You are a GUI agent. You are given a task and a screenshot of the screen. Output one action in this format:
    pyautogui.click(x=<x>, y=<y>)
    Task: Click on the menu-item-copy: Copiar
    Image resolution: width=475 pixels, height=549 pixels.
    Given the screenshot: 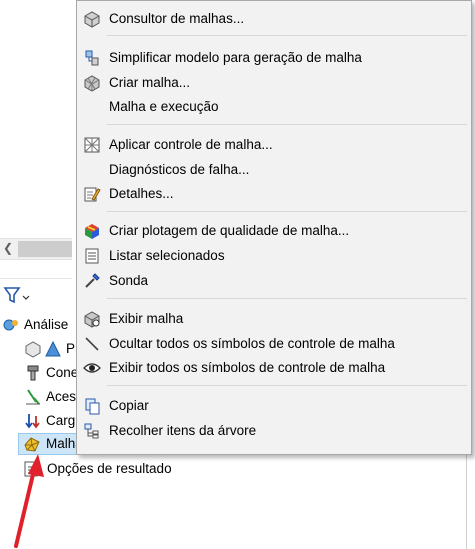 What is the action you would take?
    pyautogui.click(x=274, y=406)
    